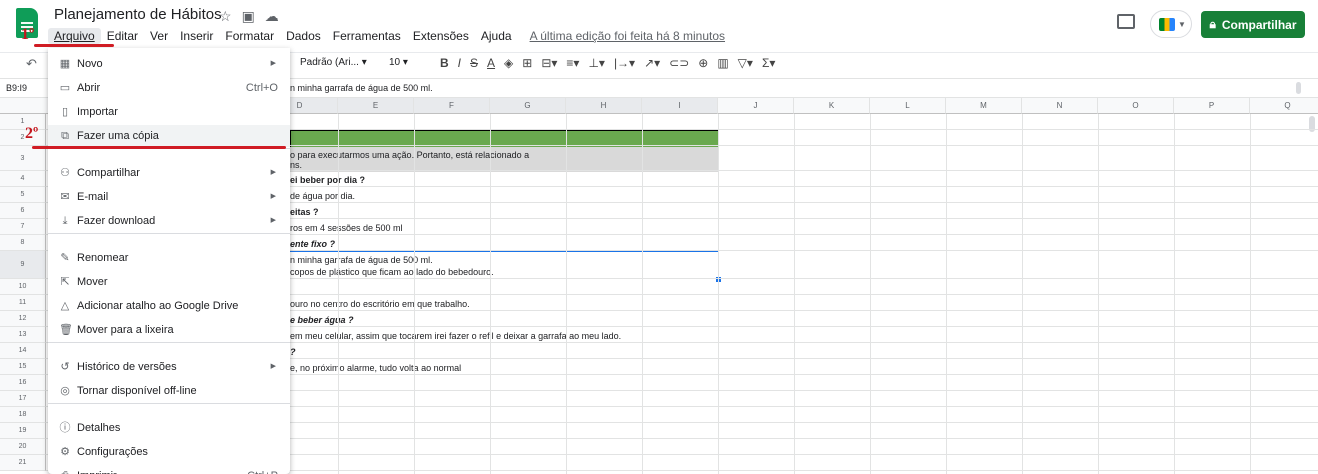  I want to click on row-header-7: 7, so click(23, 227).